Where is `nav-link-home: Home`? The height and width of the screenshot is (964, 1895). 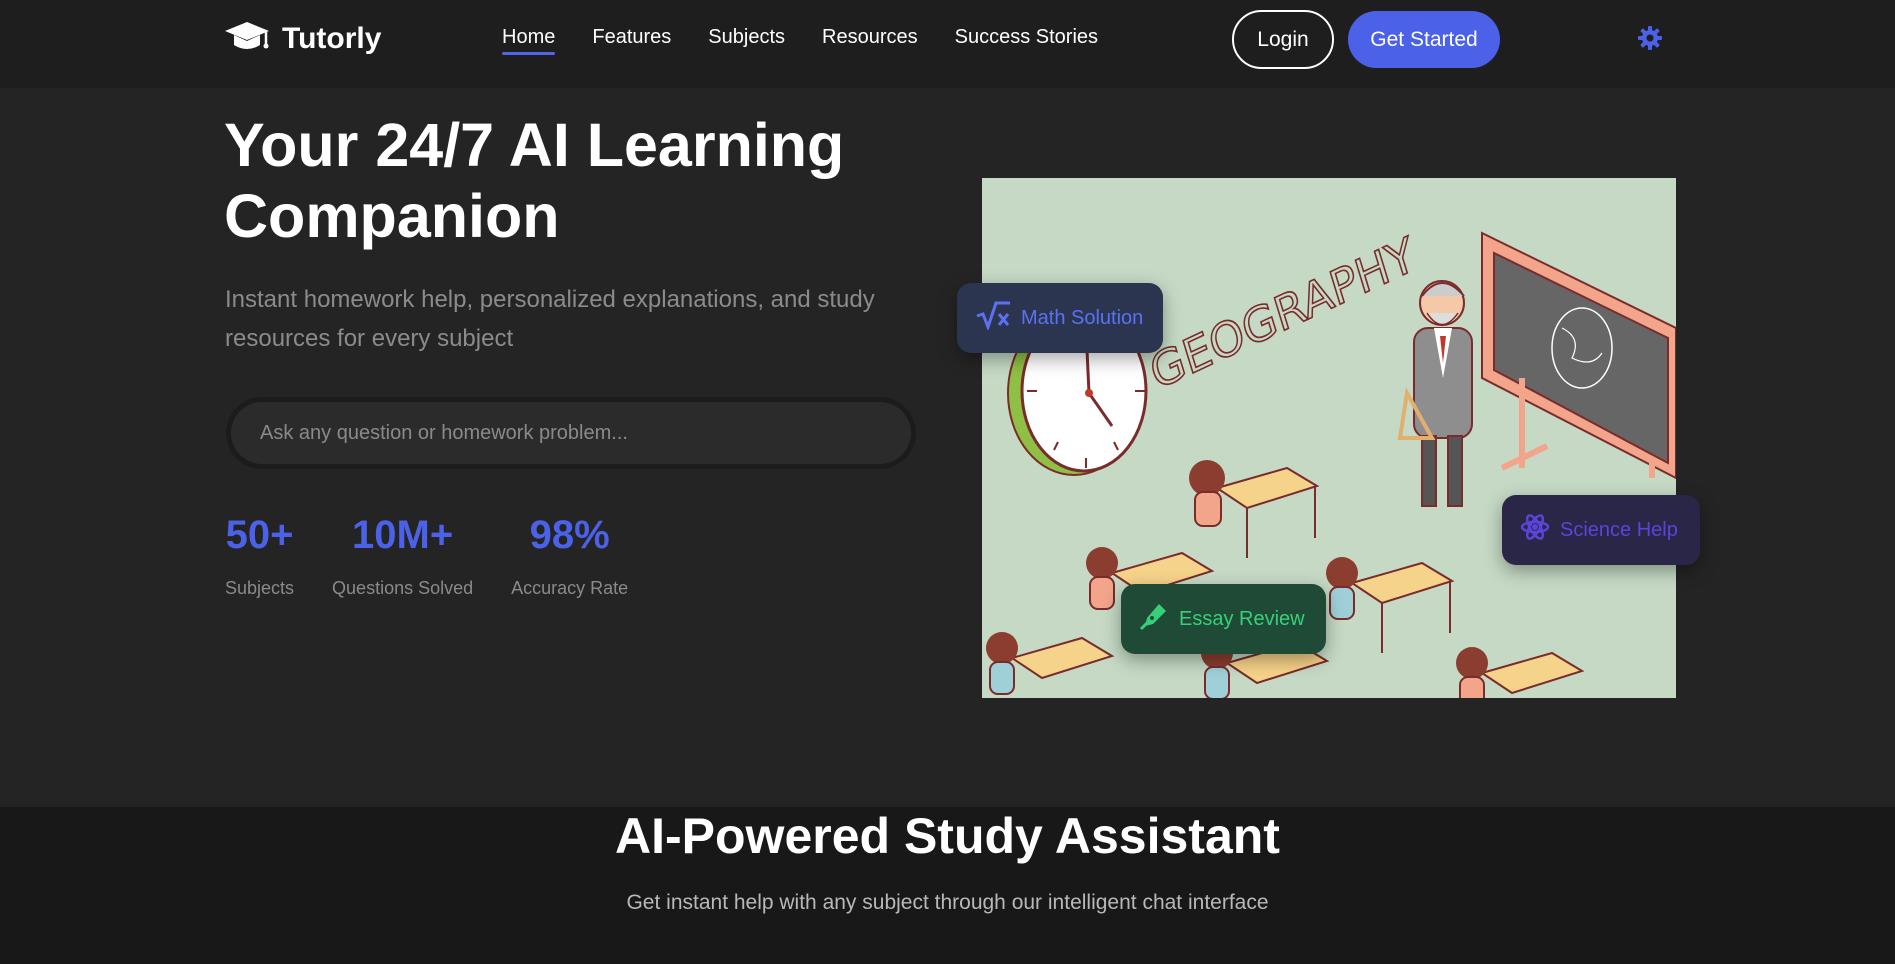 nav-link-home: Home is located at coordinates (529, 40).